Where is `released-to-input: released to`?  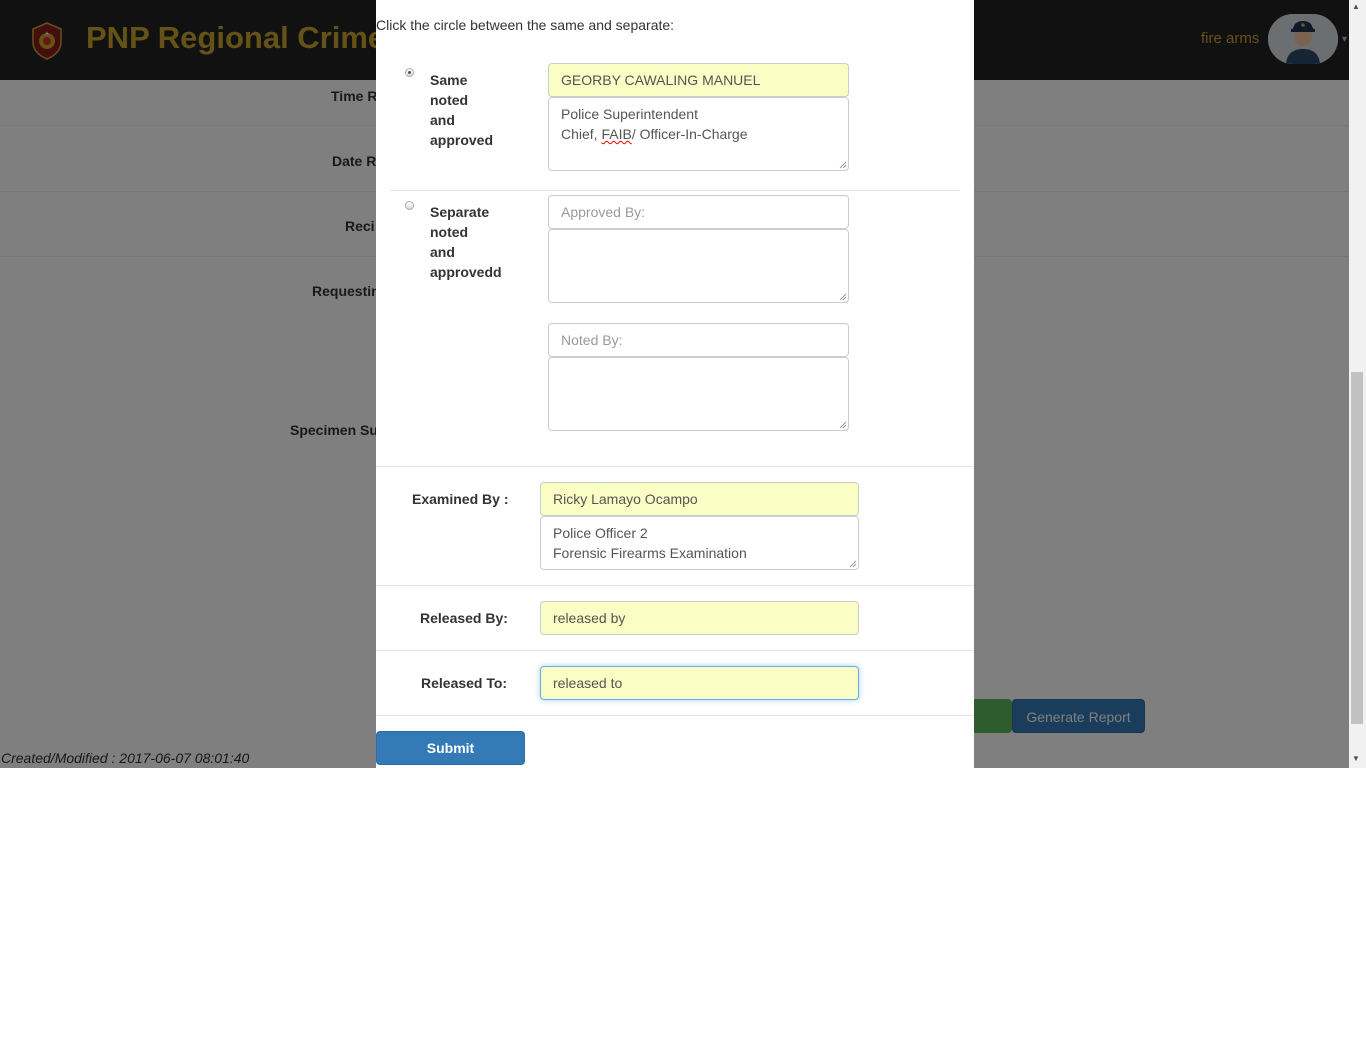 released-to-input: released to is located at coordinates (699, 683).